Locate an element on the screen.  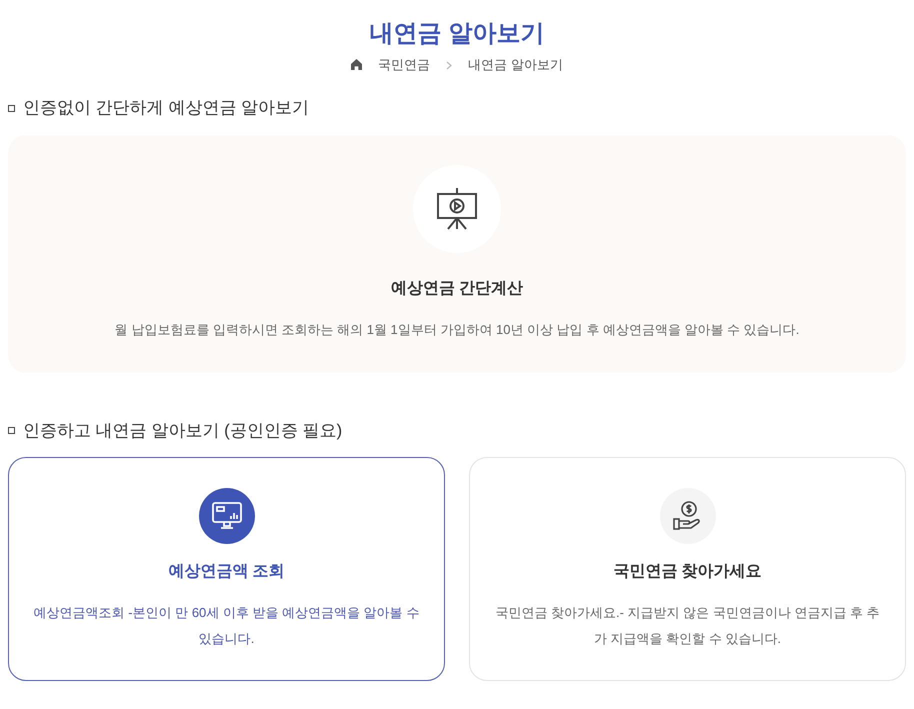
card-title: 국민연금 찾아가세요 is located at coordinates (687, 572).